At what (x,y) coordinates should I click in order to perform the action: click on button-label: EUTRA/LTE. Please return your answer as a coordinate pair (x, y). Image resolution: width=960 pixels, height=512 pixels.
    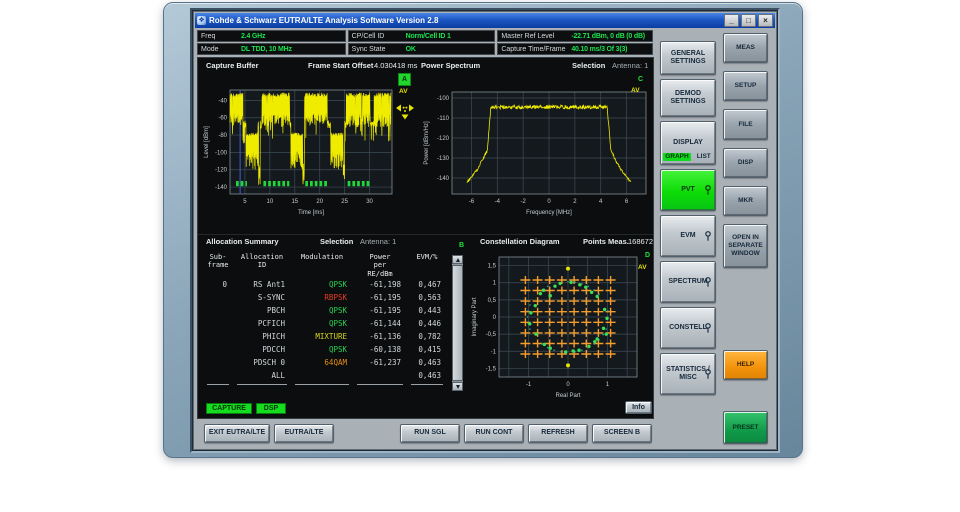
    Looking at the image, I should click on (304, 433).